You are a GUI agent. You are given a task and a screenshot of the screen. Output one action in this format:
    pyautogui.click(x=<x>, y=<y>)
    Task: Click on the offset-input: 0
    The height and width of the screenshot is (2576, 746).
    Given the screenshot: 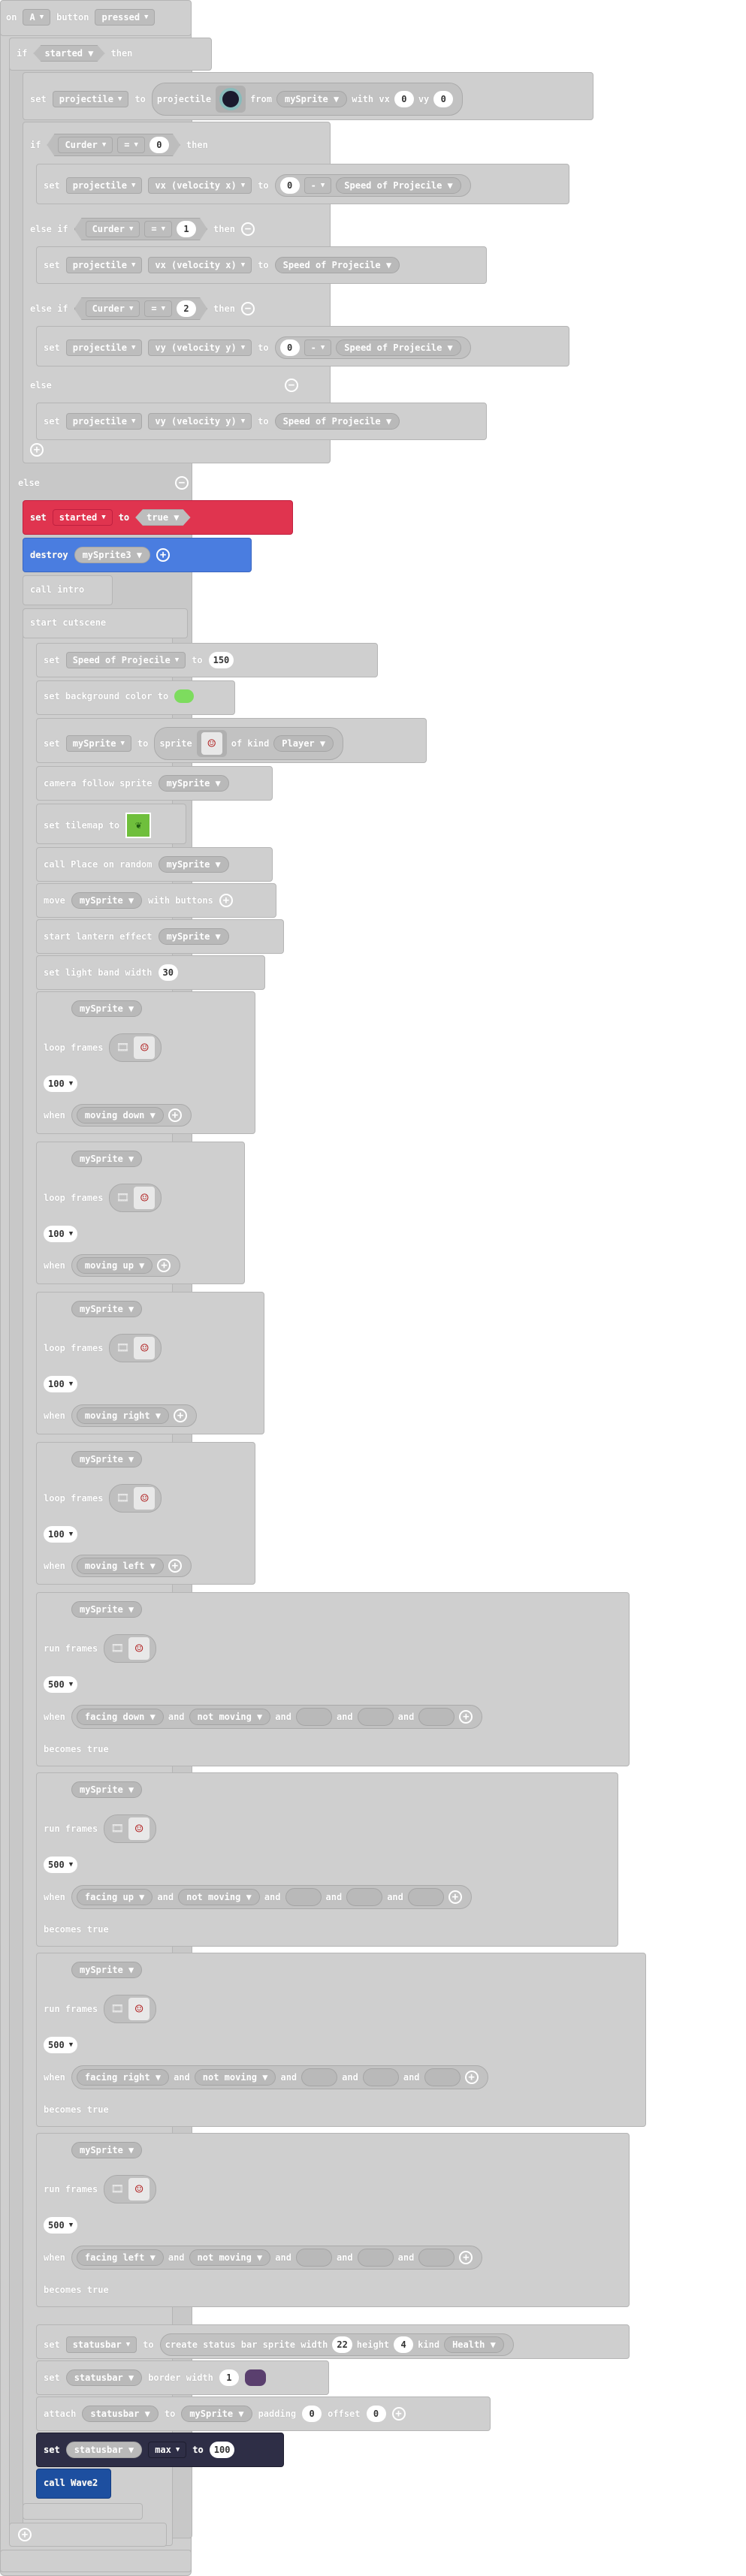 What is the action you would take?
    pyautogui.click(x=376, y=2414)
    